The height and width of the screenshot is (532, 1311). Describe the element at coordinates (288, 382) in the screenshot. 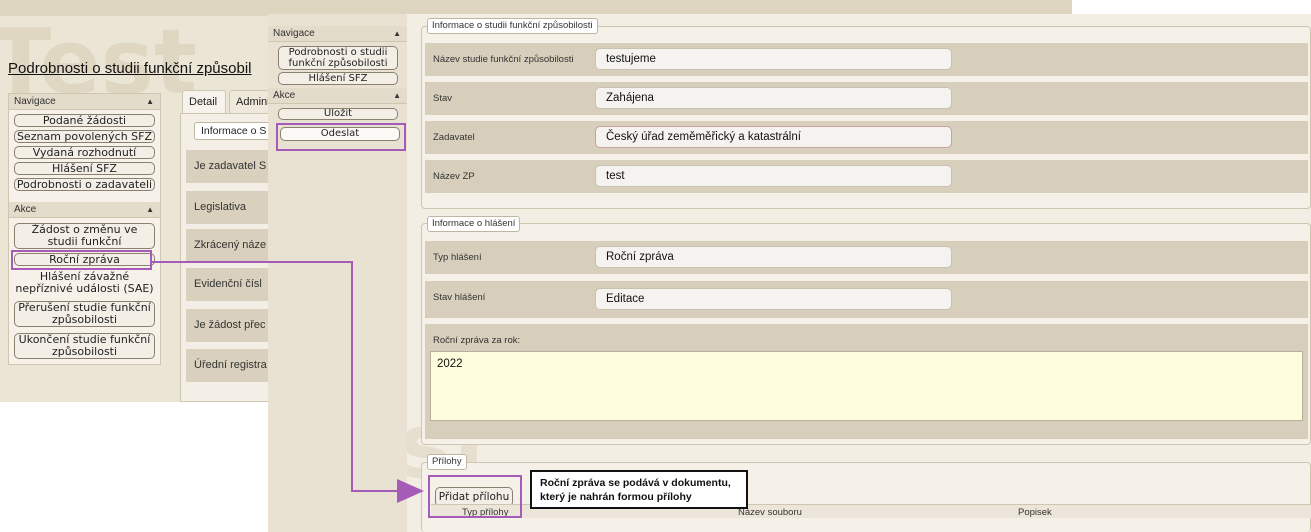

I see `connector-arrow` at that location.